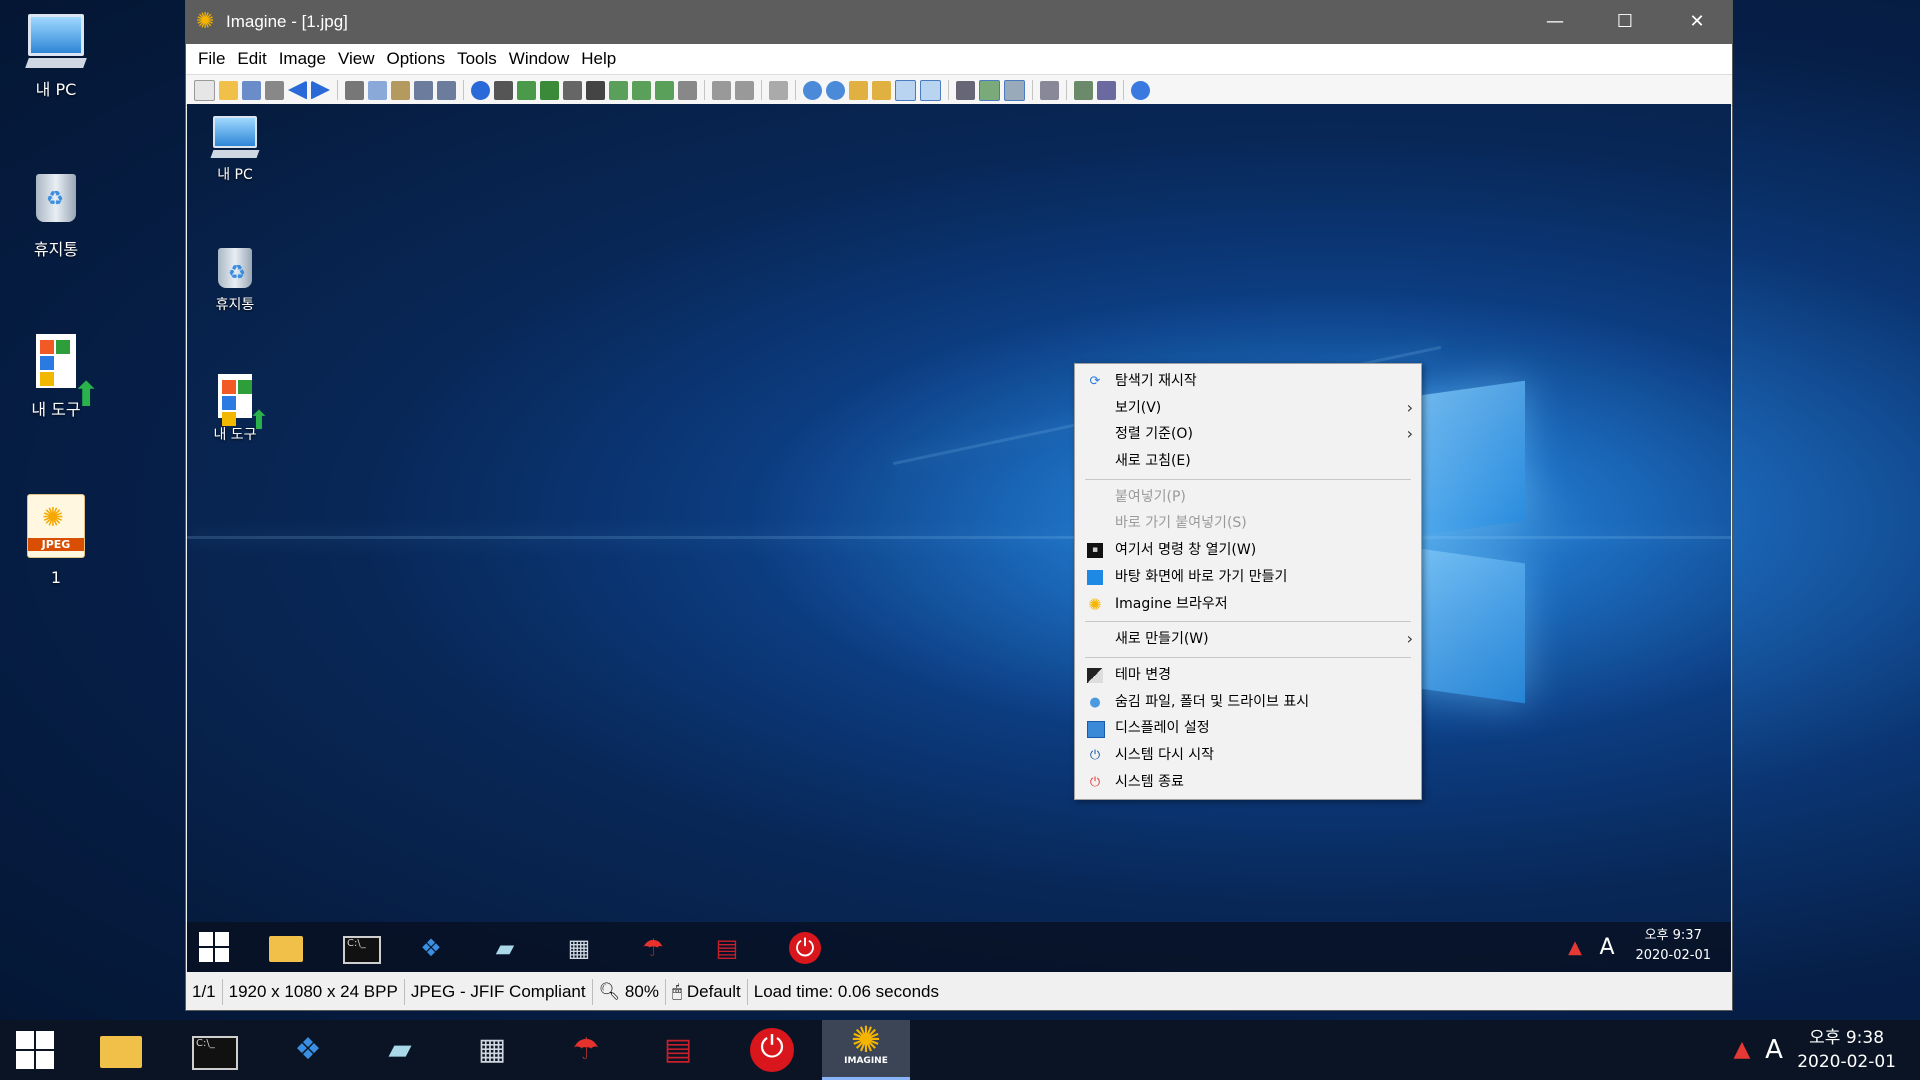  What do you see at coordinates (1625, 22) in the screenshot?
I see `maximize-button: ☐` at bounding box center [1625, 22].